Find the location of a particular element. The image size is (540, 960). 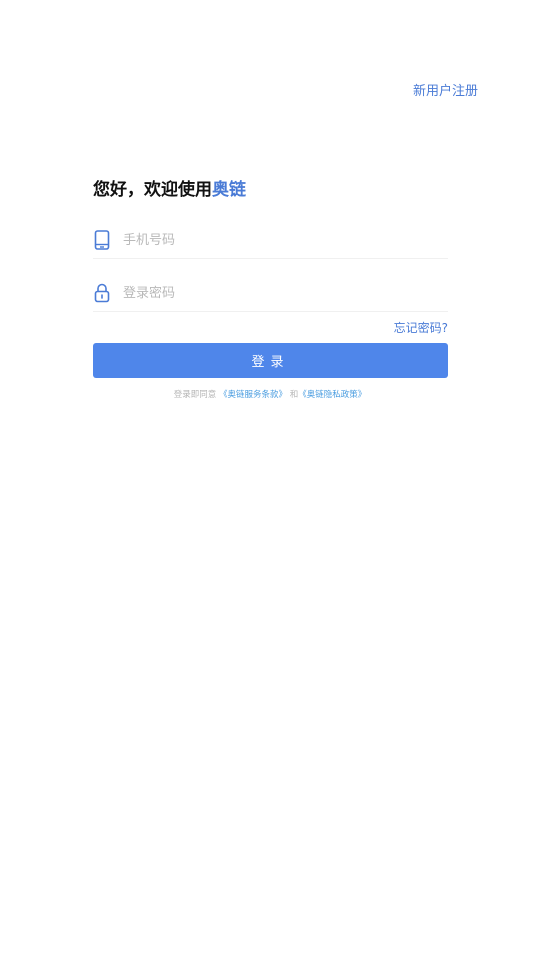

agreement-prefix: 登录即同意 is located at coordinates (195, 395).